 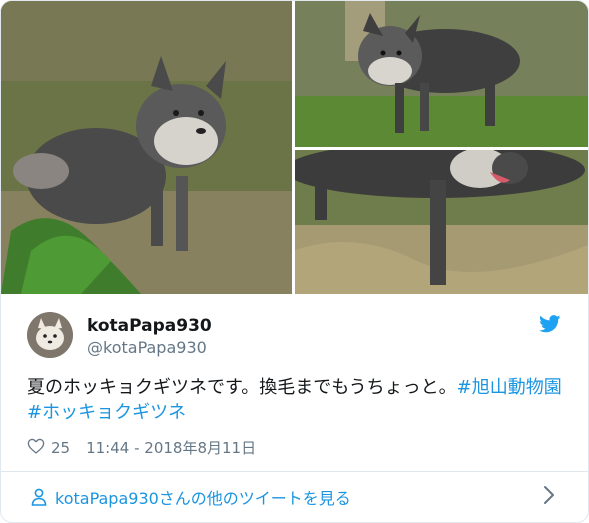 I want to click on fox-avatar-icon, so click(x=50, y=335).